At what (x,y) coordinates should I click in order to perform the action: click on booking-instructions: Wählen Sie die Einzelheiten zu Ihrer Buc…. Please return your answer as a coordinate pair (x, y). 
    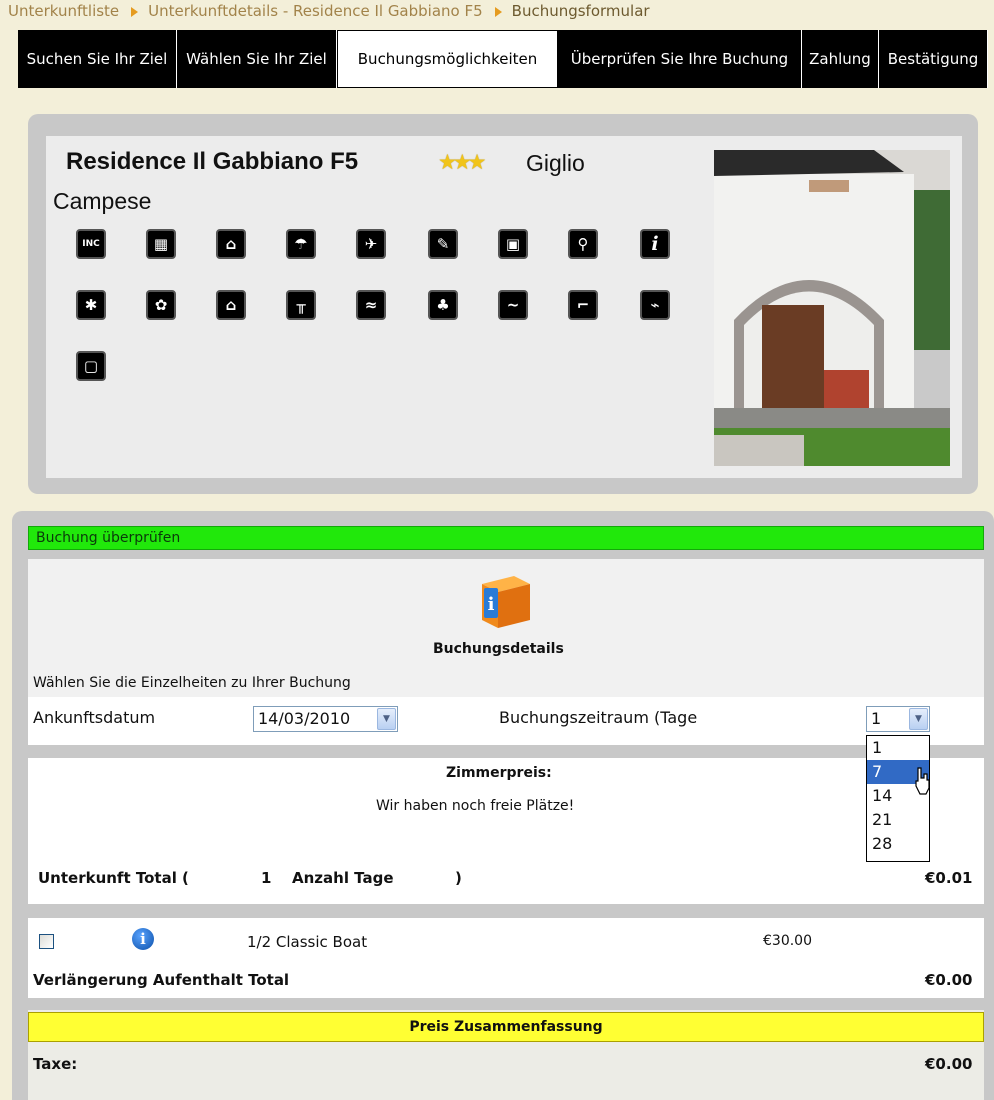
    Looking at the image, I should click on (192, 683).